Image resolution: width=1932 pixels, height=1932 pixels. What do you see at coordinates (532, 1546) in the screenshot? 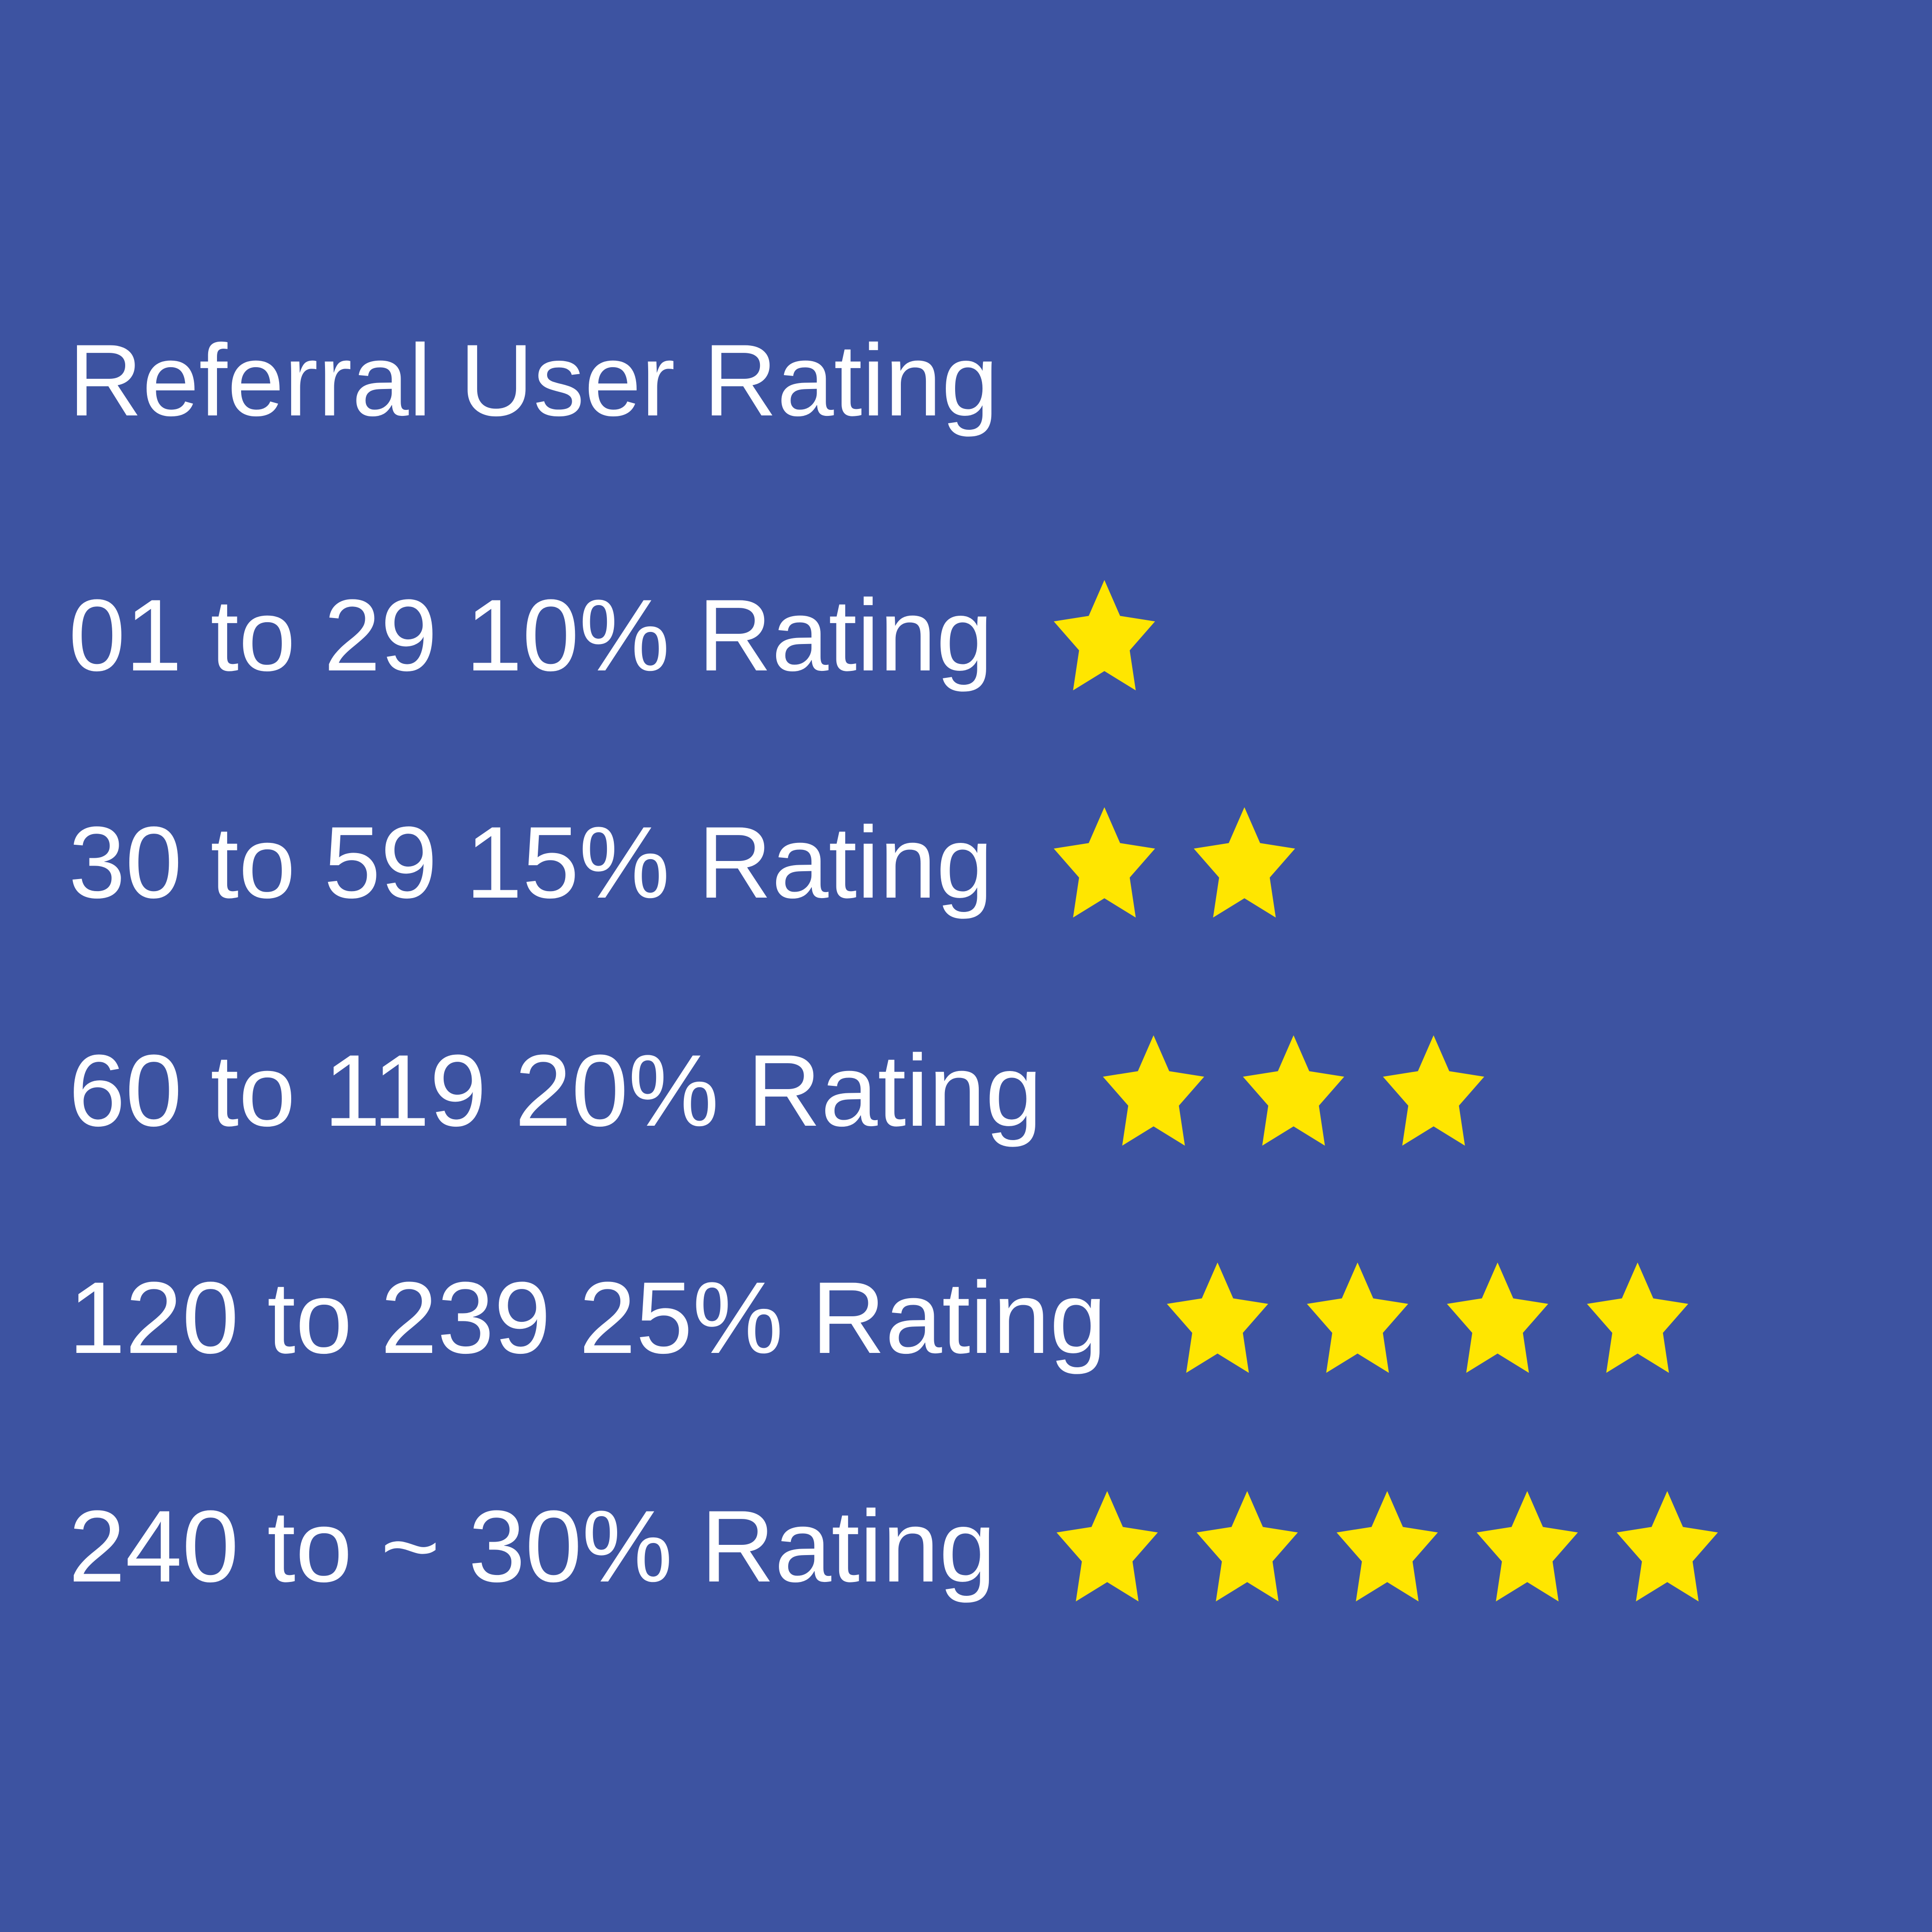
I see `tier-label: 240 to ~ 30% Rating` at bounding box center [532, 1546].